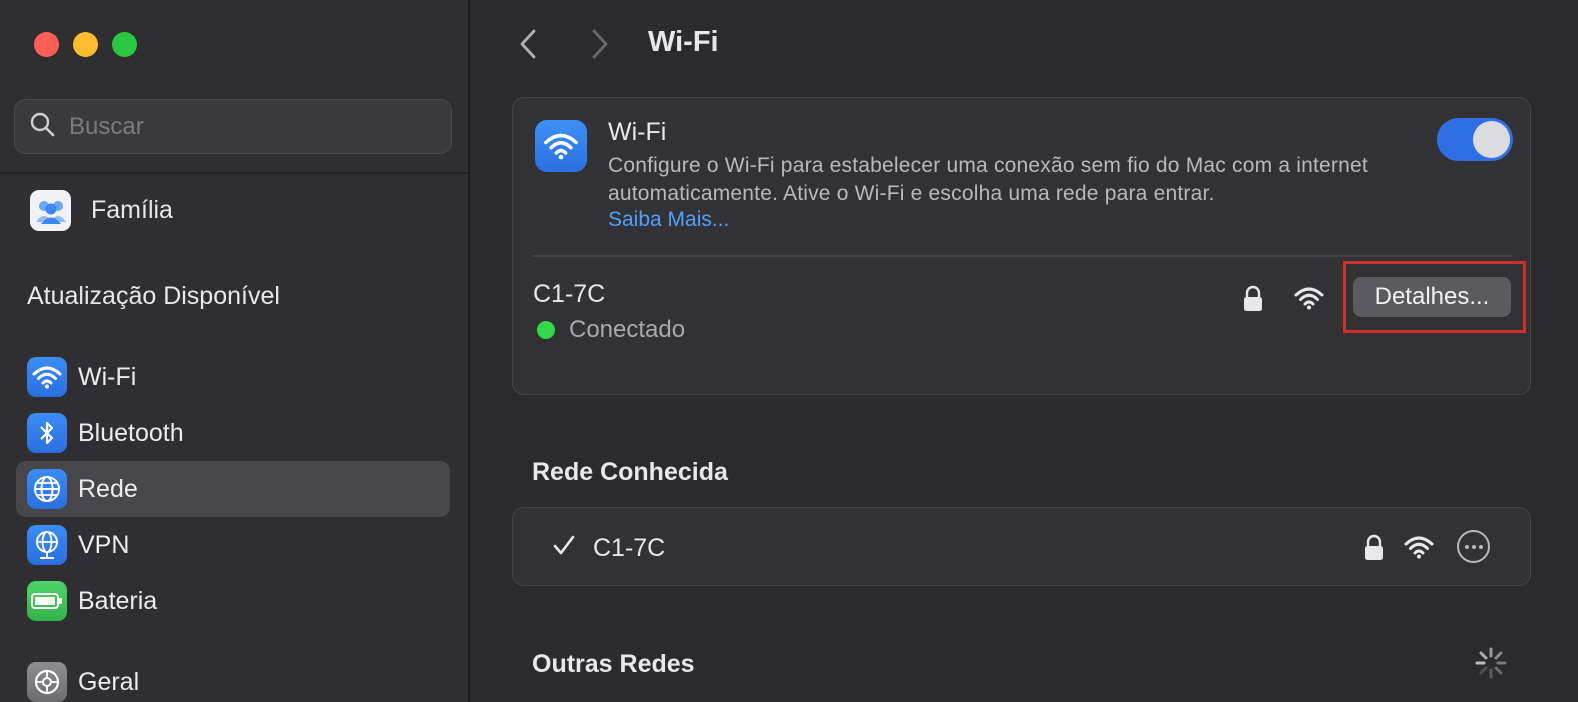 The width and height of the screenshot is (1578, 702). Describe the element at coordinates (528, 46) in the screenshot. I see `back-icon` at that location.